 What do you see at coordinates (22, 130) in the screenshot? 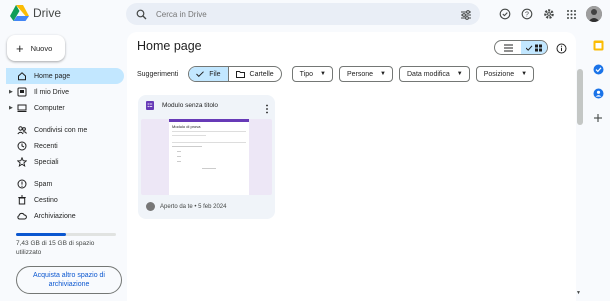
I see `shared-icon` at bounding box center [22, 130].